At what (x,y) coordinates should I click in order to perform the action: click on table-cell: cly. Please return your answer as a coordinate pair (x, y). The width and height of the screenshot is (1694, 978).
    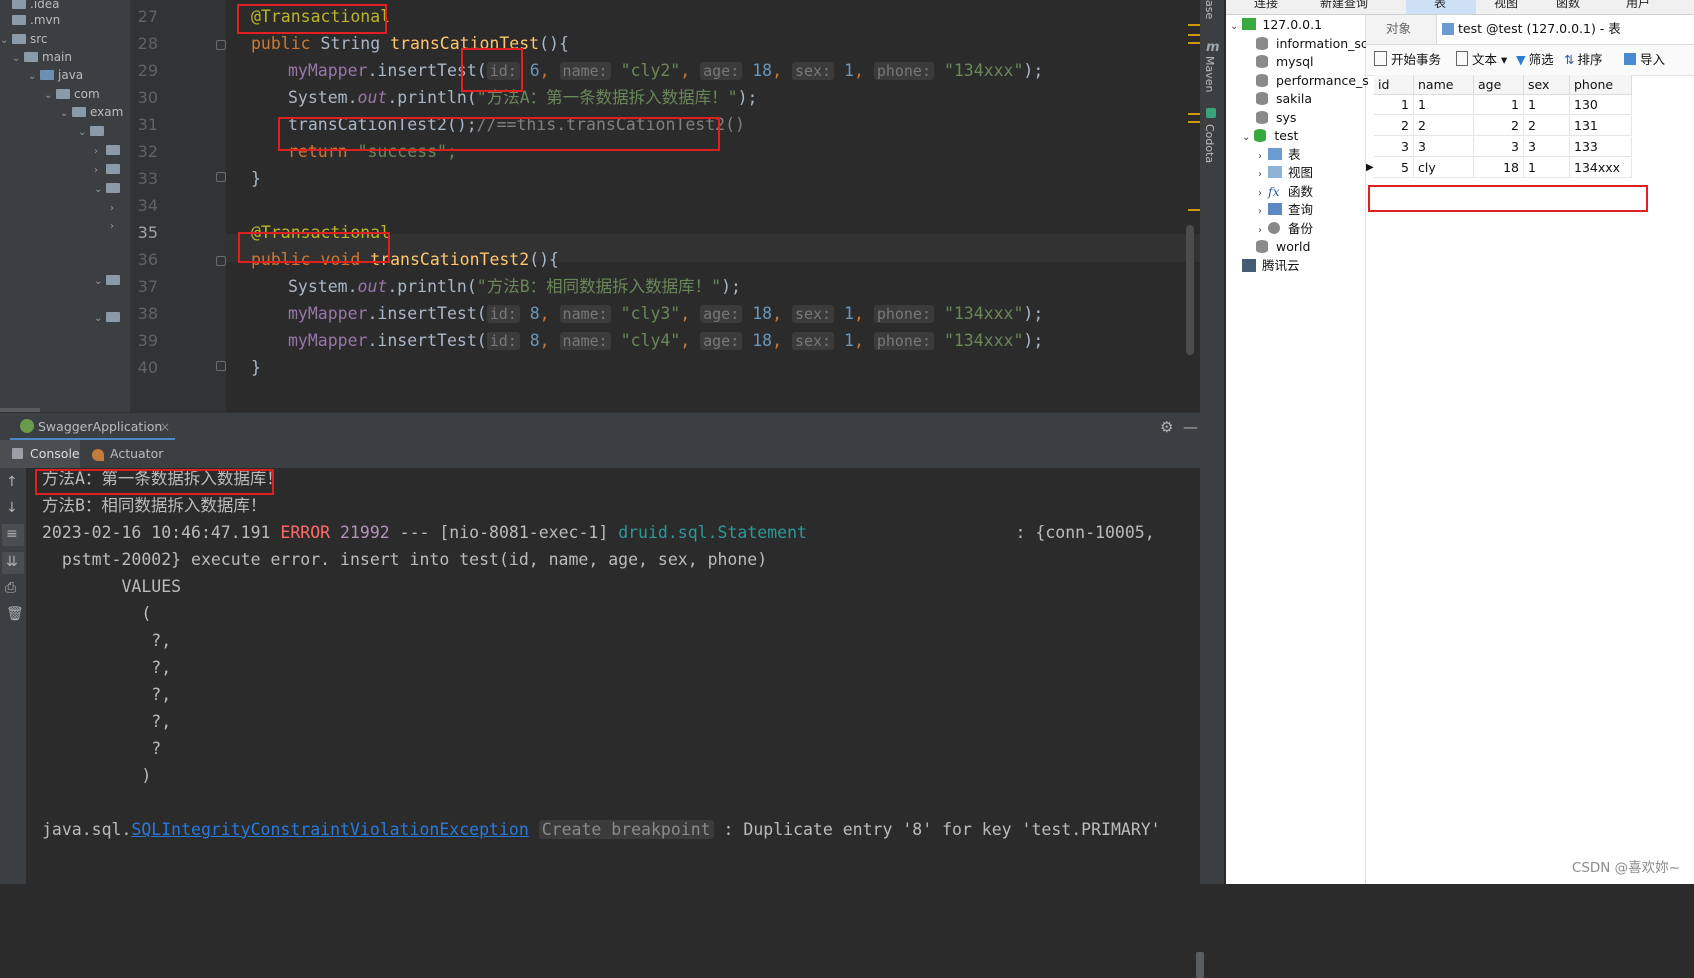
    Looking at the image, I should click on (1444, 168).